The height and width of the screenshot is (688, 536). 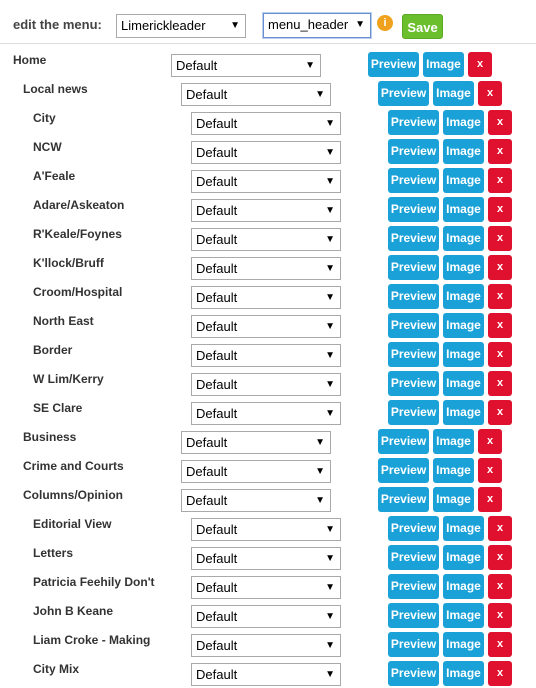 I want to click on divider, so click(x=268, y=43).